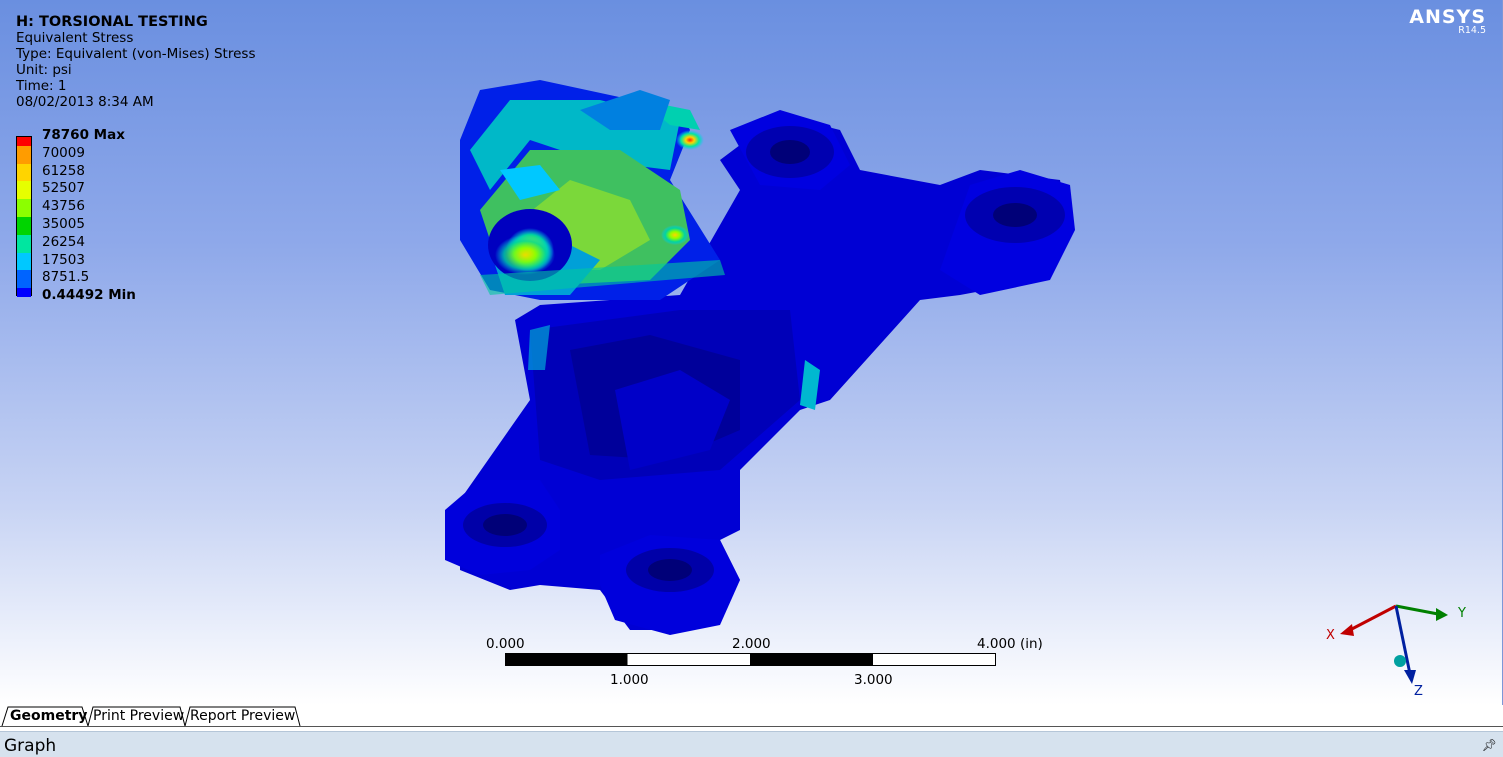 The image size is (1503, 757). Describe the element at coordinates (83, 135) in the screenshot. I see `legend-label: 78760 Max` at that location.